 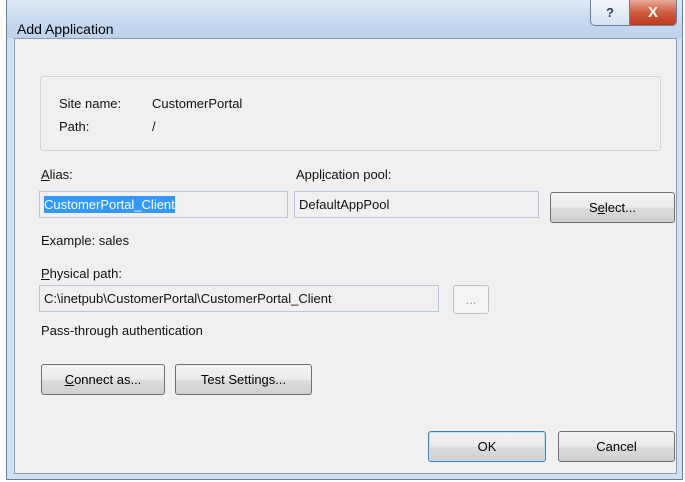 I want to click on app-pool-label: Application pool:, so click(x=344, y=174).